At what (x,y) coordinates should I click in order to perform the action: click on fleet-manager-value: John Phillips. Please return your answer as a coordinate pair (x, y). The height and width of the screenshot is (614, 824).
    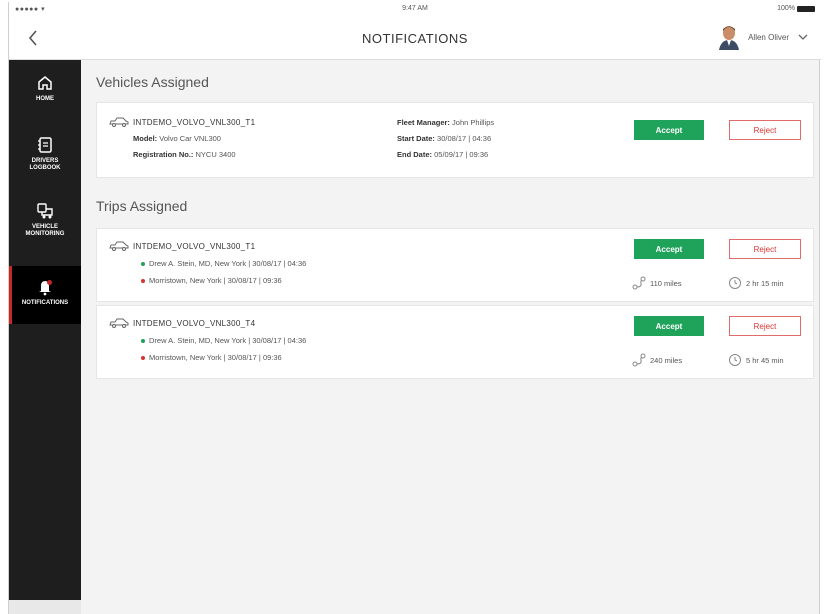
    Looking at the image, I should click on (473, 122).